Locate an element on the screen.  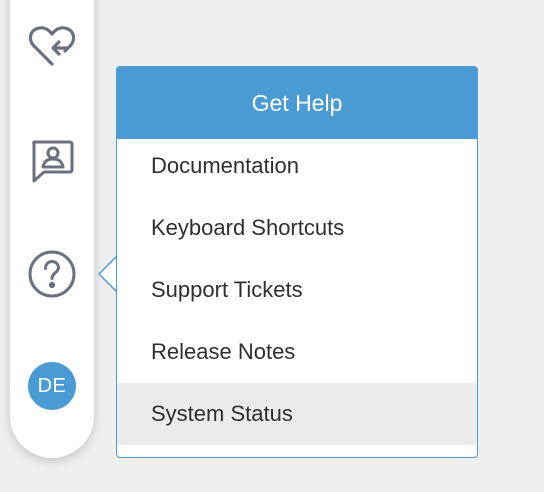
menu-item-keyboard-shortcuts: Keyboard Shortcuts is located at coordinates (297, 228).